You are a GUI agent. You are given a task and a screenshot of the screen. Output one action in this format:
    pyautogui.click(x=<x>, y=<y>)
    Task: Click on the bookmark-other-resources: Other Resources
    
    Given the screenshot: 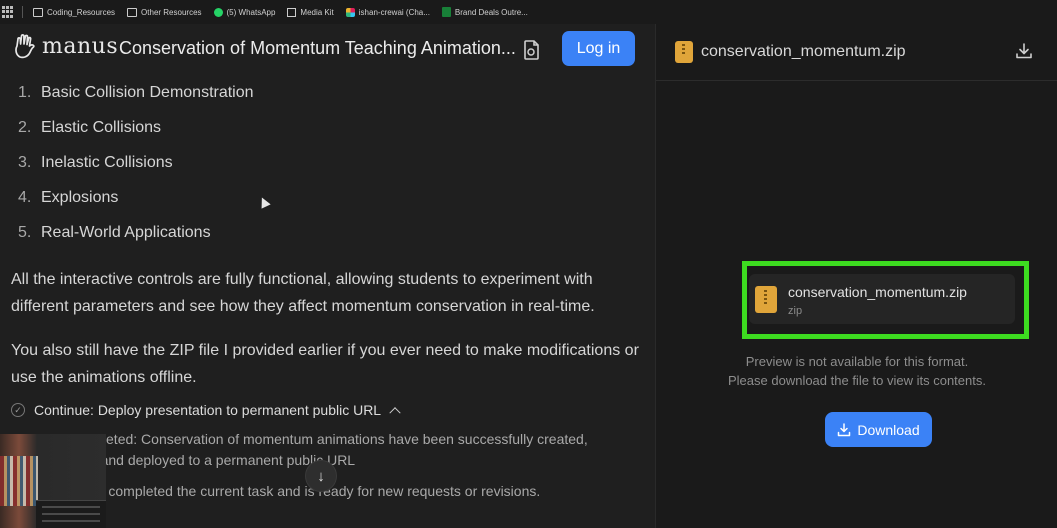 What is the action you would take?
    pyautogui.click(x=164, y=12)
    